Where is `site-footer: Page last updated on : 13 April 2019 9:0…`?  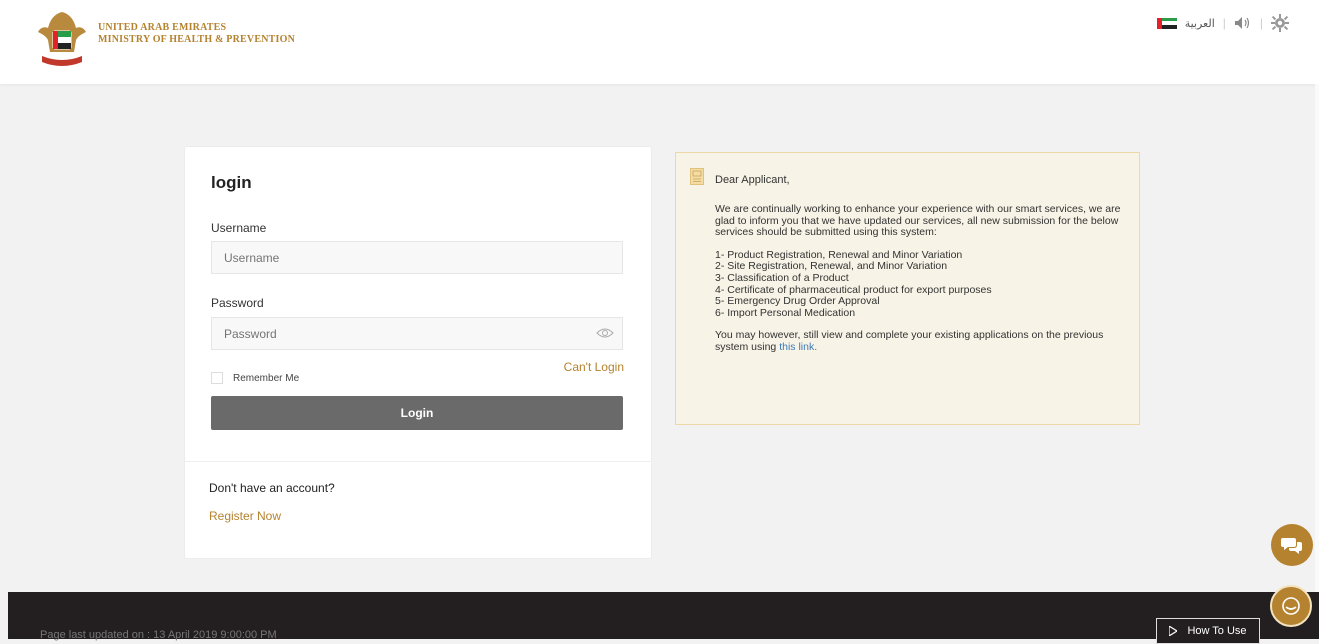 site-footer: Page last updated on : 13 April 2019 9:0… is located at coordinates (663, 618).